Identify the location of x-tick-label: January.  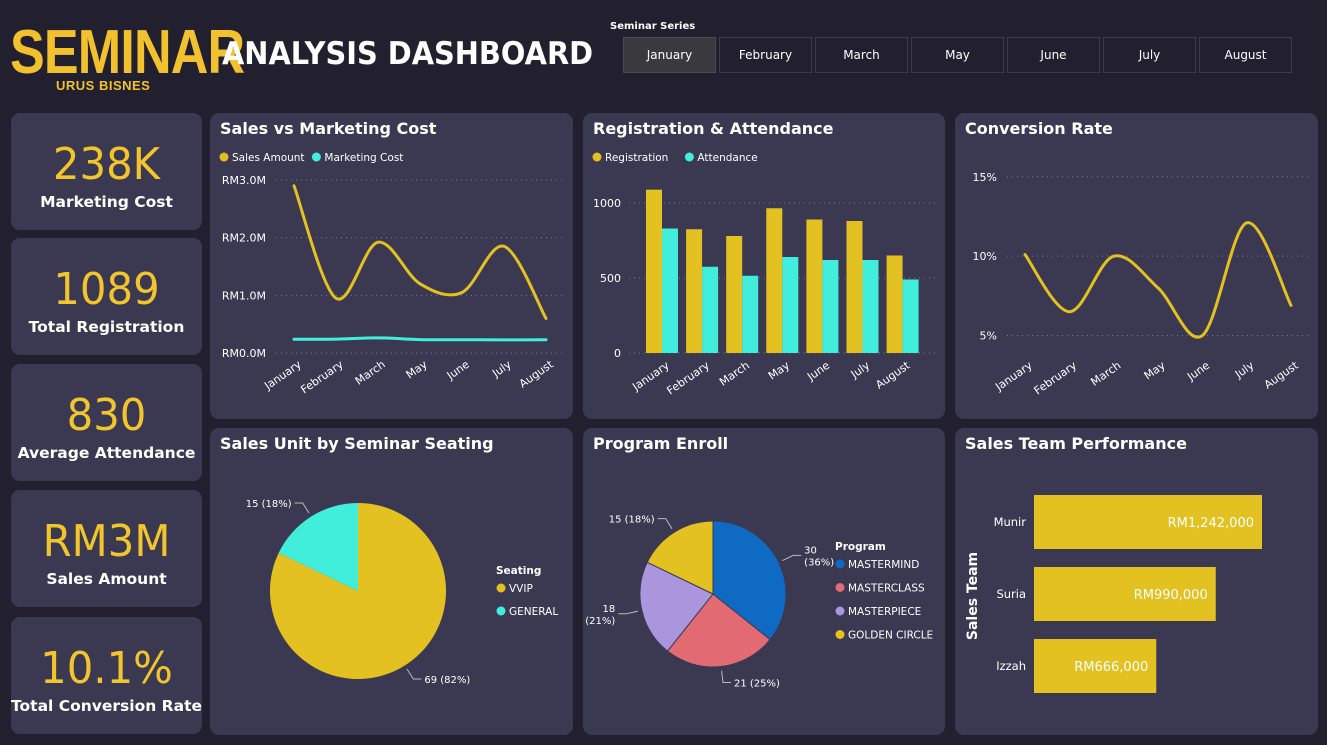
(1013, 376).